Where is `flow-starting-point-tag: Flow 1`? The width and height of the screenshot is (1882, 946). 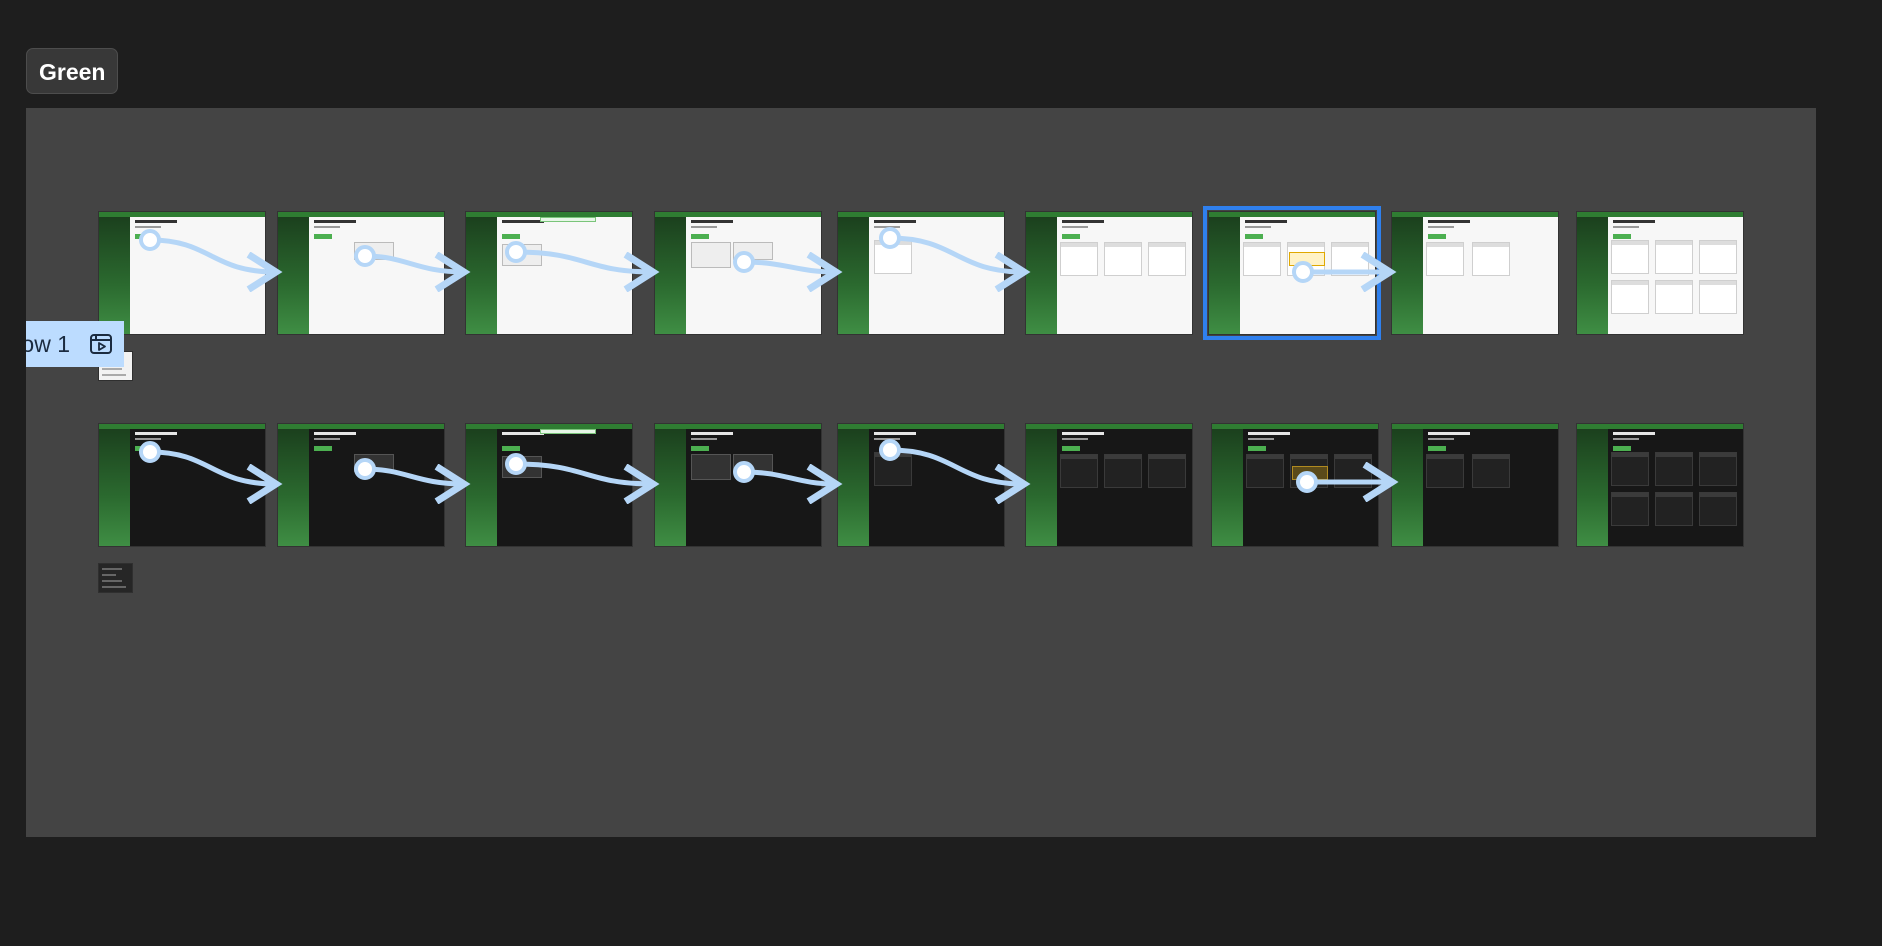
flow-starting-point-tag: Flow 1 is located at coordinates (75, 344).